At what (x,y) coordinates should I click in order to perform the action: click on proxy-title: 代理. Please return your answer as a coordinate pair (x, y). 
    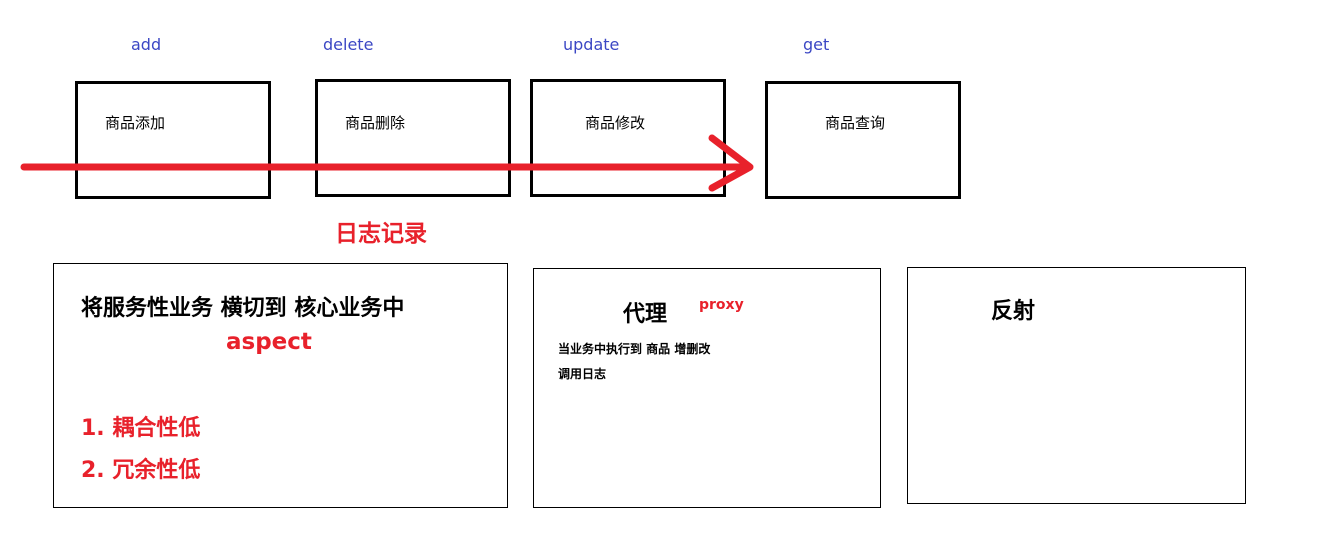
    Looking at the image, I should click on (645, 314).